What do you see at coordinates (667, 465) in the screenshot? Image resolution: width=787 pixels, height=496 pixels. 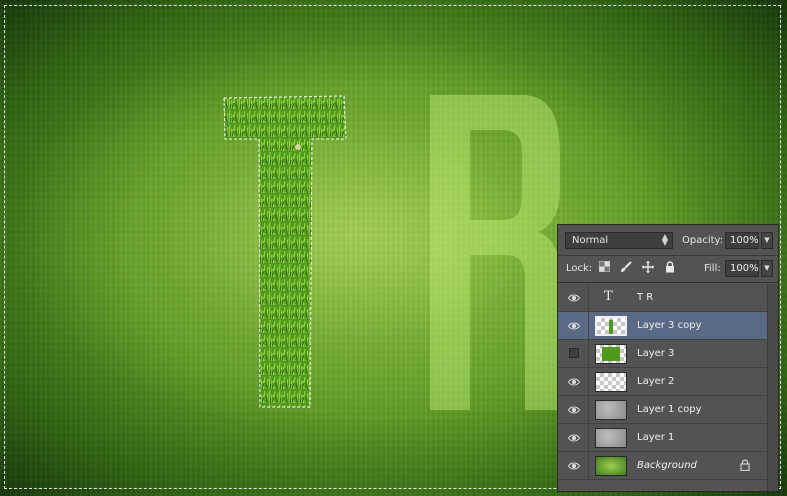 I see `layer-name: Background` at bounding box center [667, 465].